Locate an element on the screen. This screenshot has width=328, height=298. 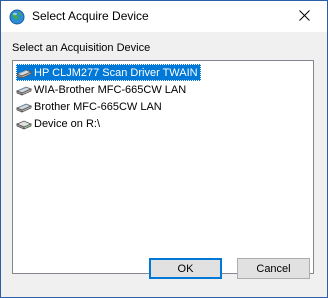
device-item-brother-lan: Brother MFC-665CW LAN is located at coordinates (90, 106).